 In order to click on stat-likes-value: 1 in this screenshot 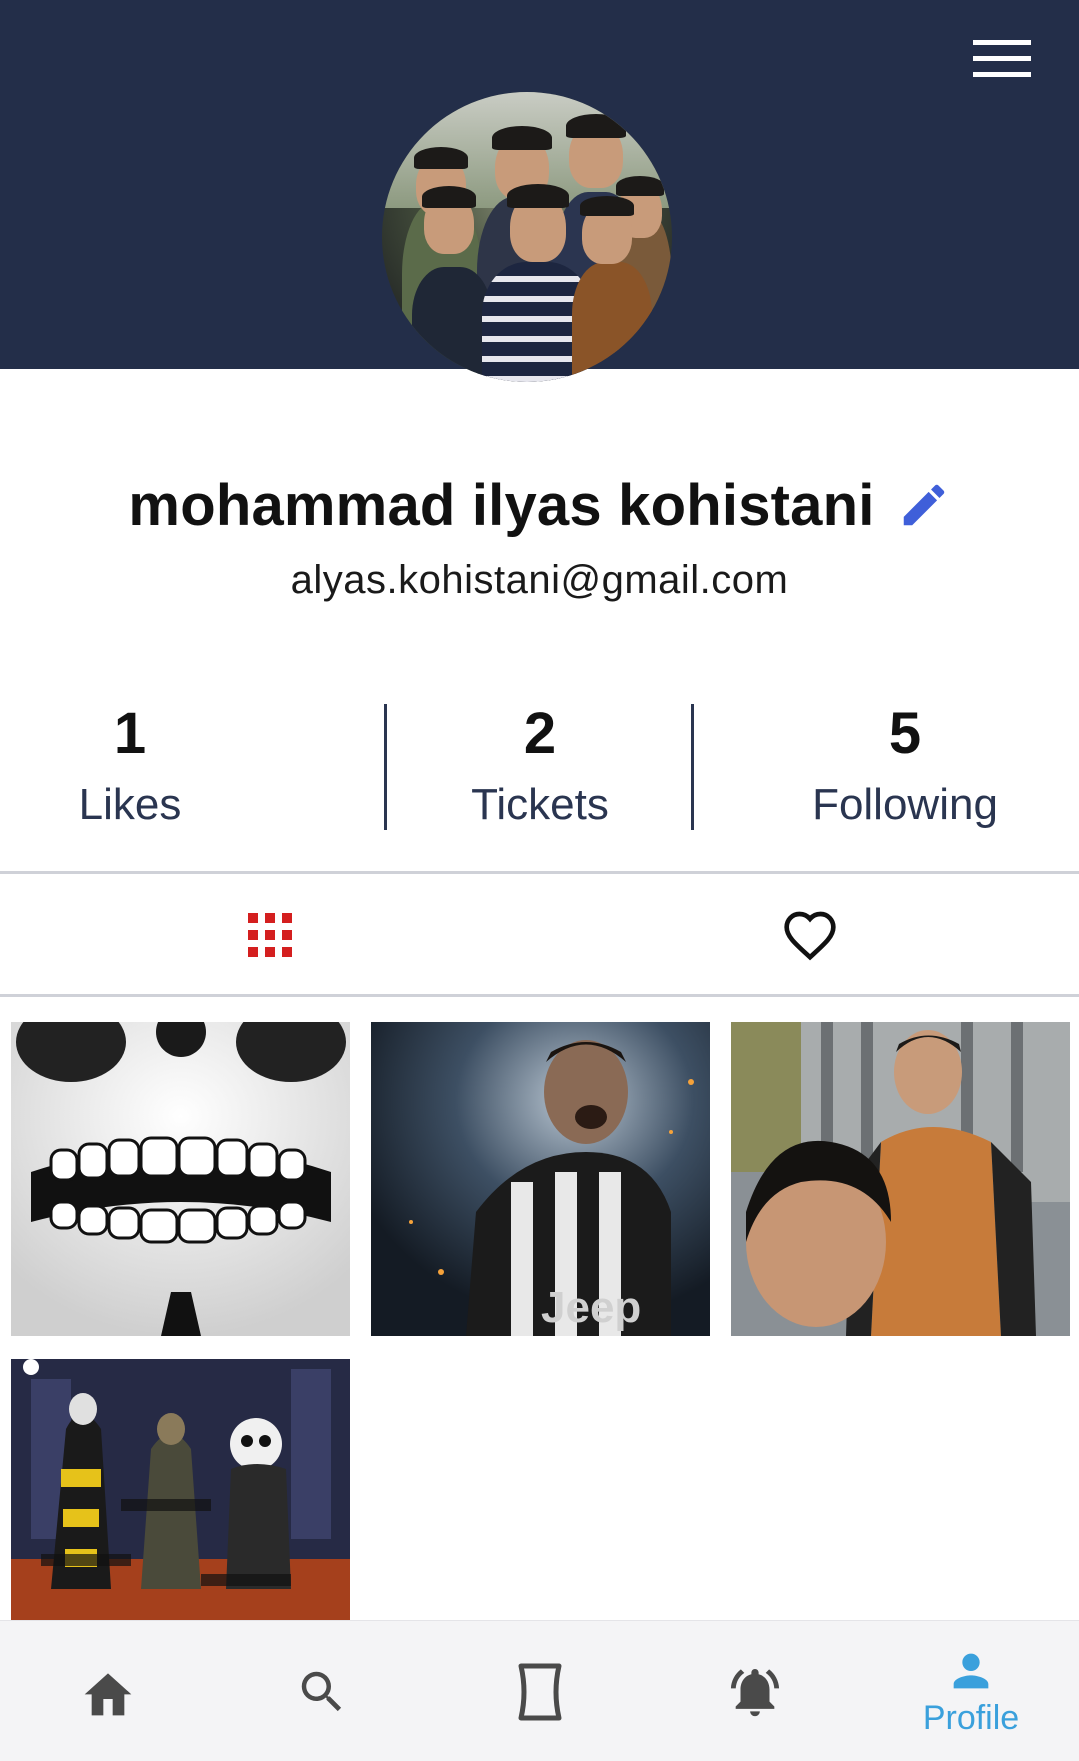, I will do `click(130, 733)`.